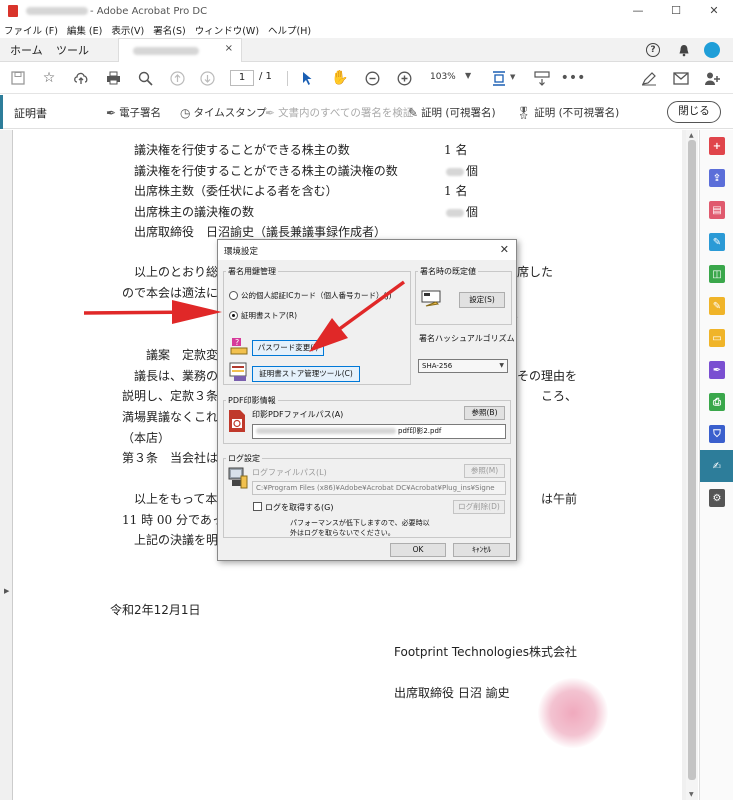  I want to click on timestamp-button: ◷ タイムスタンプ, so click(223, 112).